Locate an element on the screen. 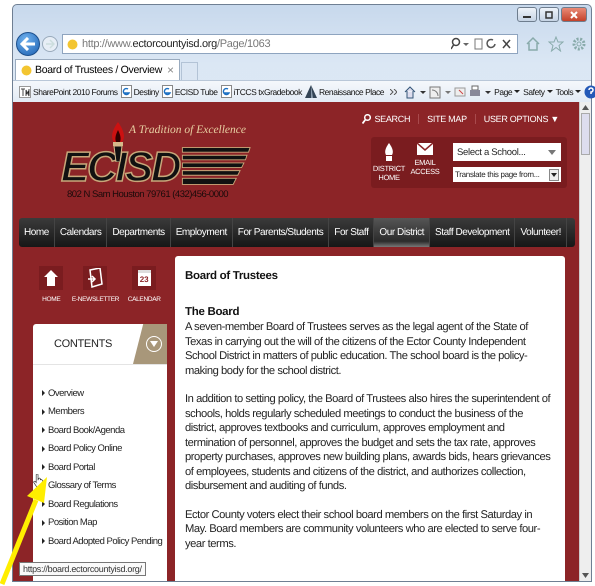 The image size is (595, 586). section-heading: The Board is located at coordinates (212, 312).